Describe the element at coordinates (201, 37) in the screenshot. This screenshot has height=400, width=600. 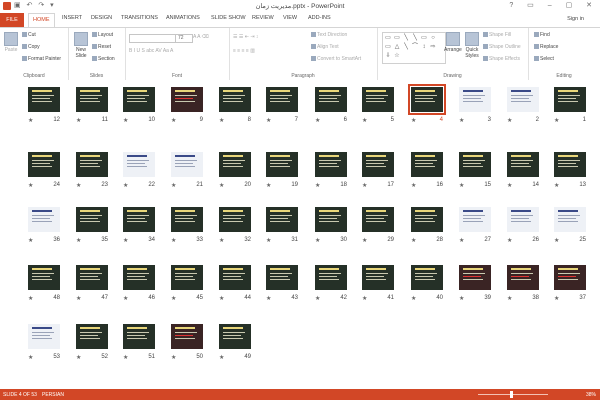
I see `font-size-buttons: A A ⌫` at that location.